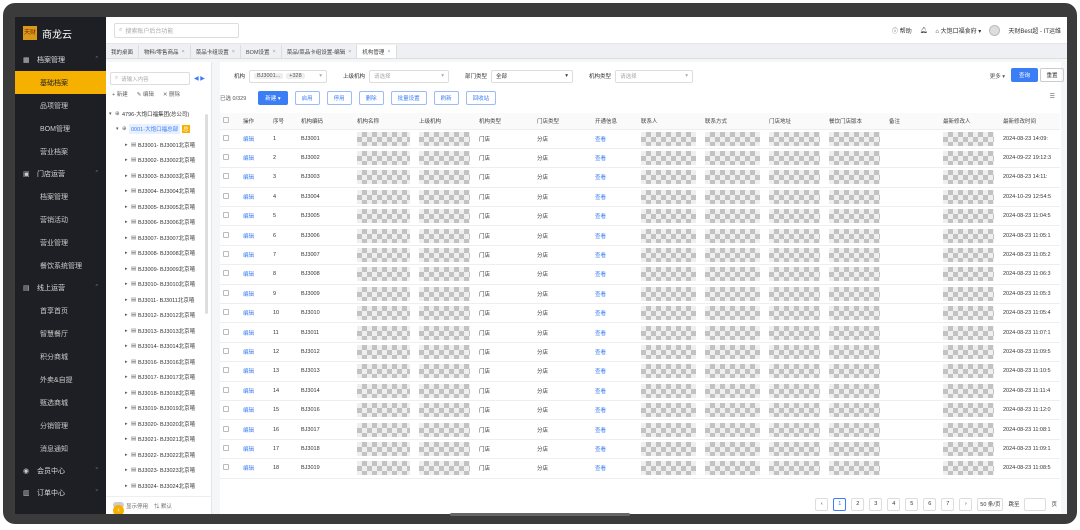 Image resolution: width=1080 pixels, height=530 pixels. What do you see at coordinates (60, 60) in the screenshot?
I see `sidebar-group: ▦ 档案管理 ˆ` at bounding box center [60, 60].